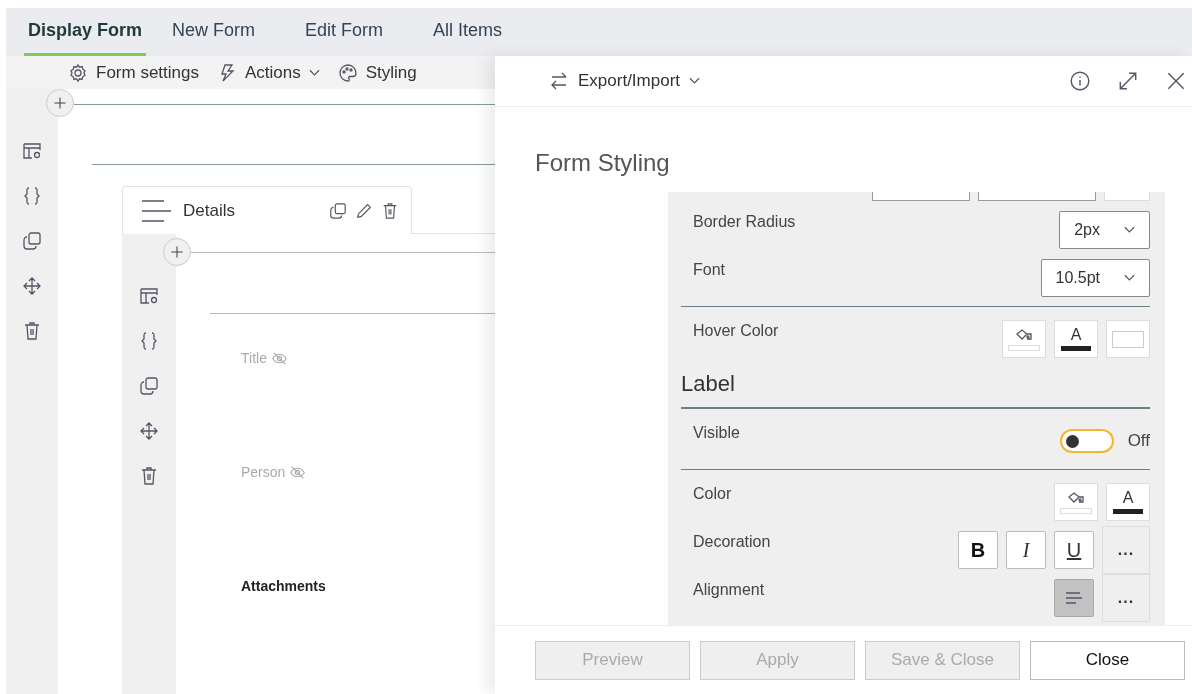  What do you see at coordinates (224, 32) in the screenshot?
I see `form-tab: New Form` at bounding box center [224, 32].